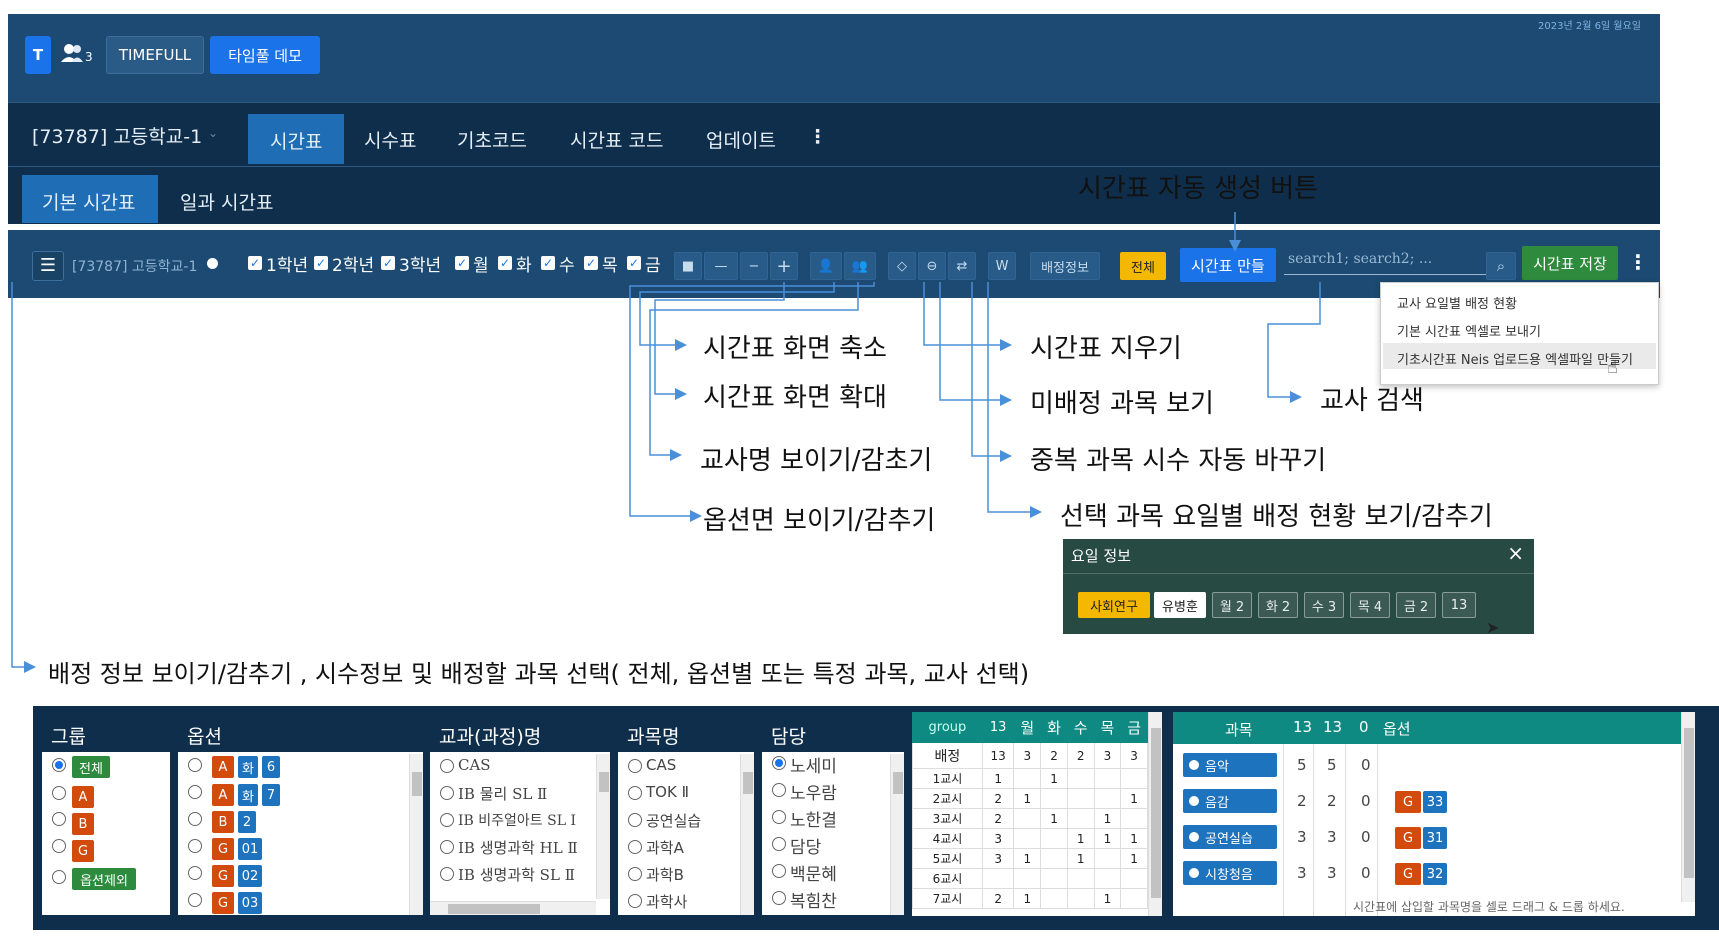 The width and height of the screenshot is (1719, 941). What do you see at coordinates (502, 793) in the screenshot?
I see `course-item: IB 물리 SL Ⅱ` at bounding box center [502, 793].